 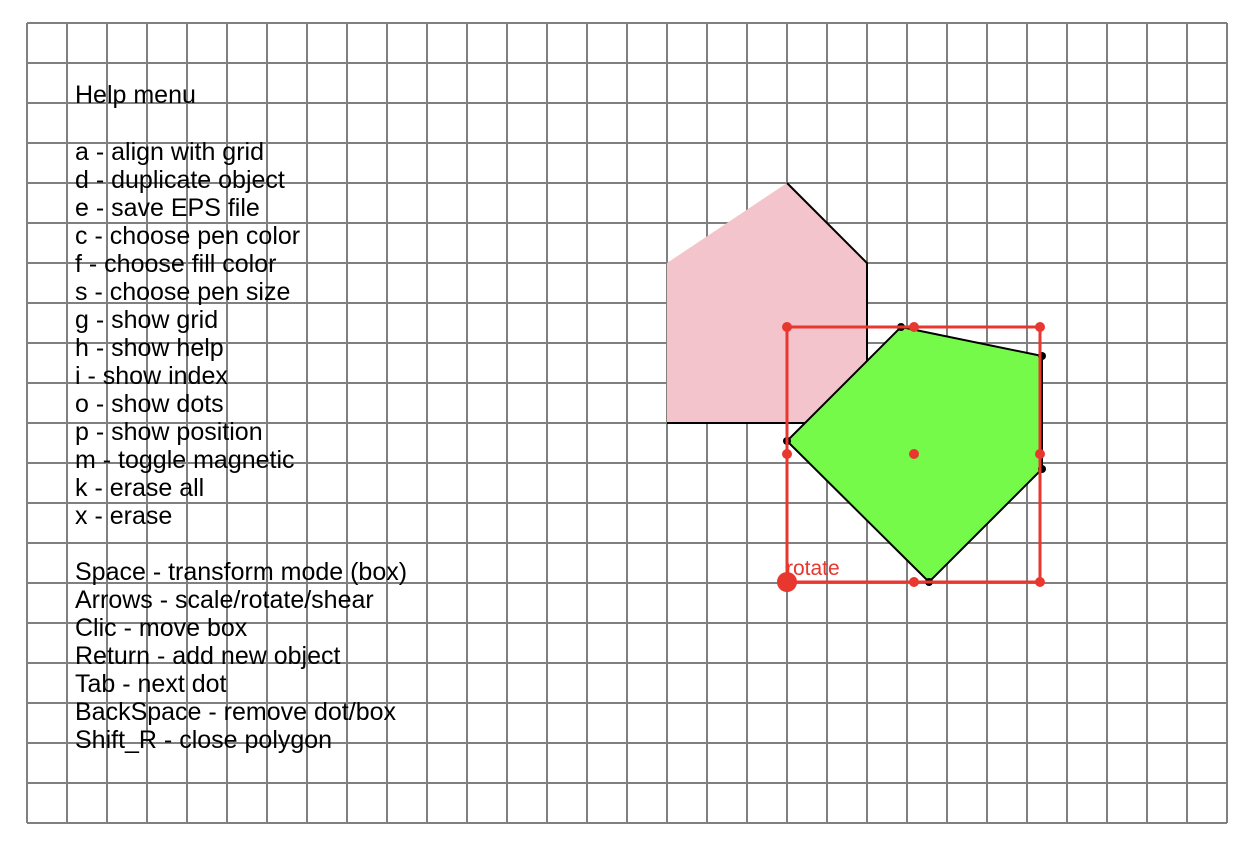 What do you see at coordinates (813, 568) in the screenshot?
I see `transform-mode-label: rotate` at bounding box center [813, 568].